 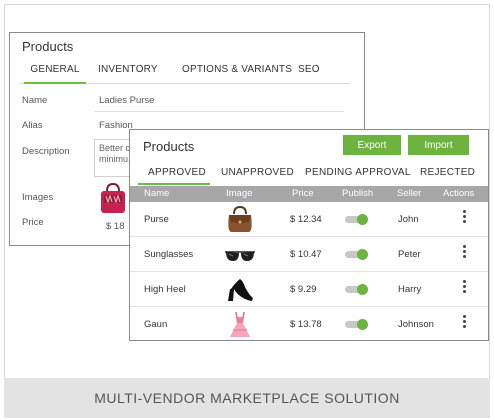 What do you see at coordinates (116, 125) in the screenshot?
I see `alias-field: Fashion` at bounding box center [116, 125].